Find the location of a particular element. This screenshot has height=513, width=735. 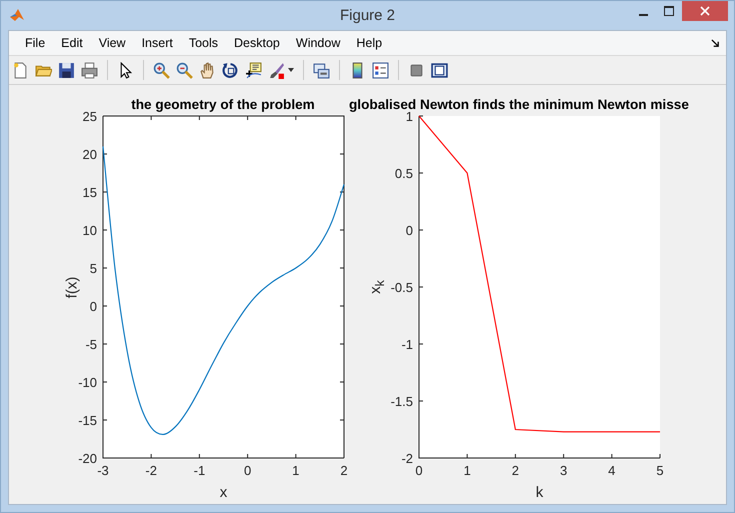

window-title: Figure 2 is located at coordinates (368, 15).